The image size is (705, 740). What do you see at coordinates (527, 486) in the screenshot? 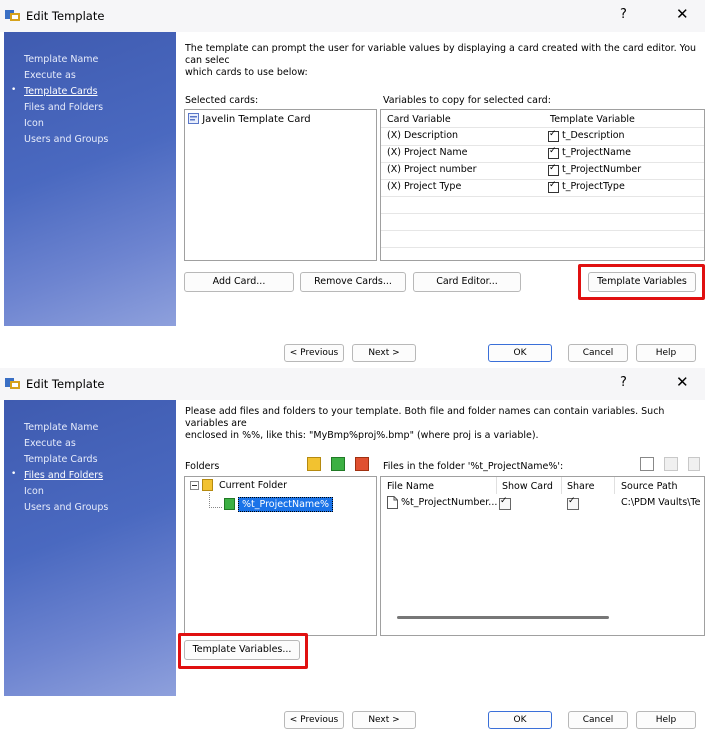
I see `column-header-show-card: Show Card` at bounding box center [527, 486].